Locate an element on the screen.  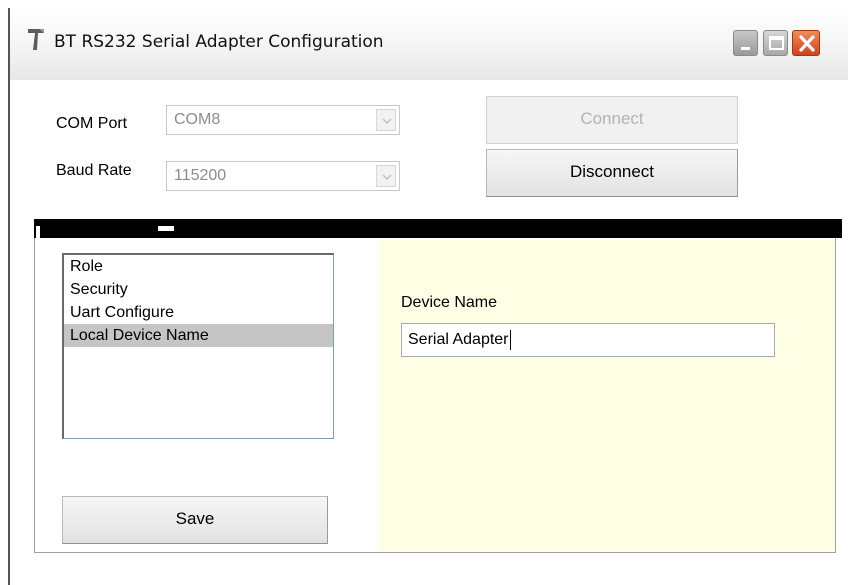
close-button is located at coordinates (806, 43).